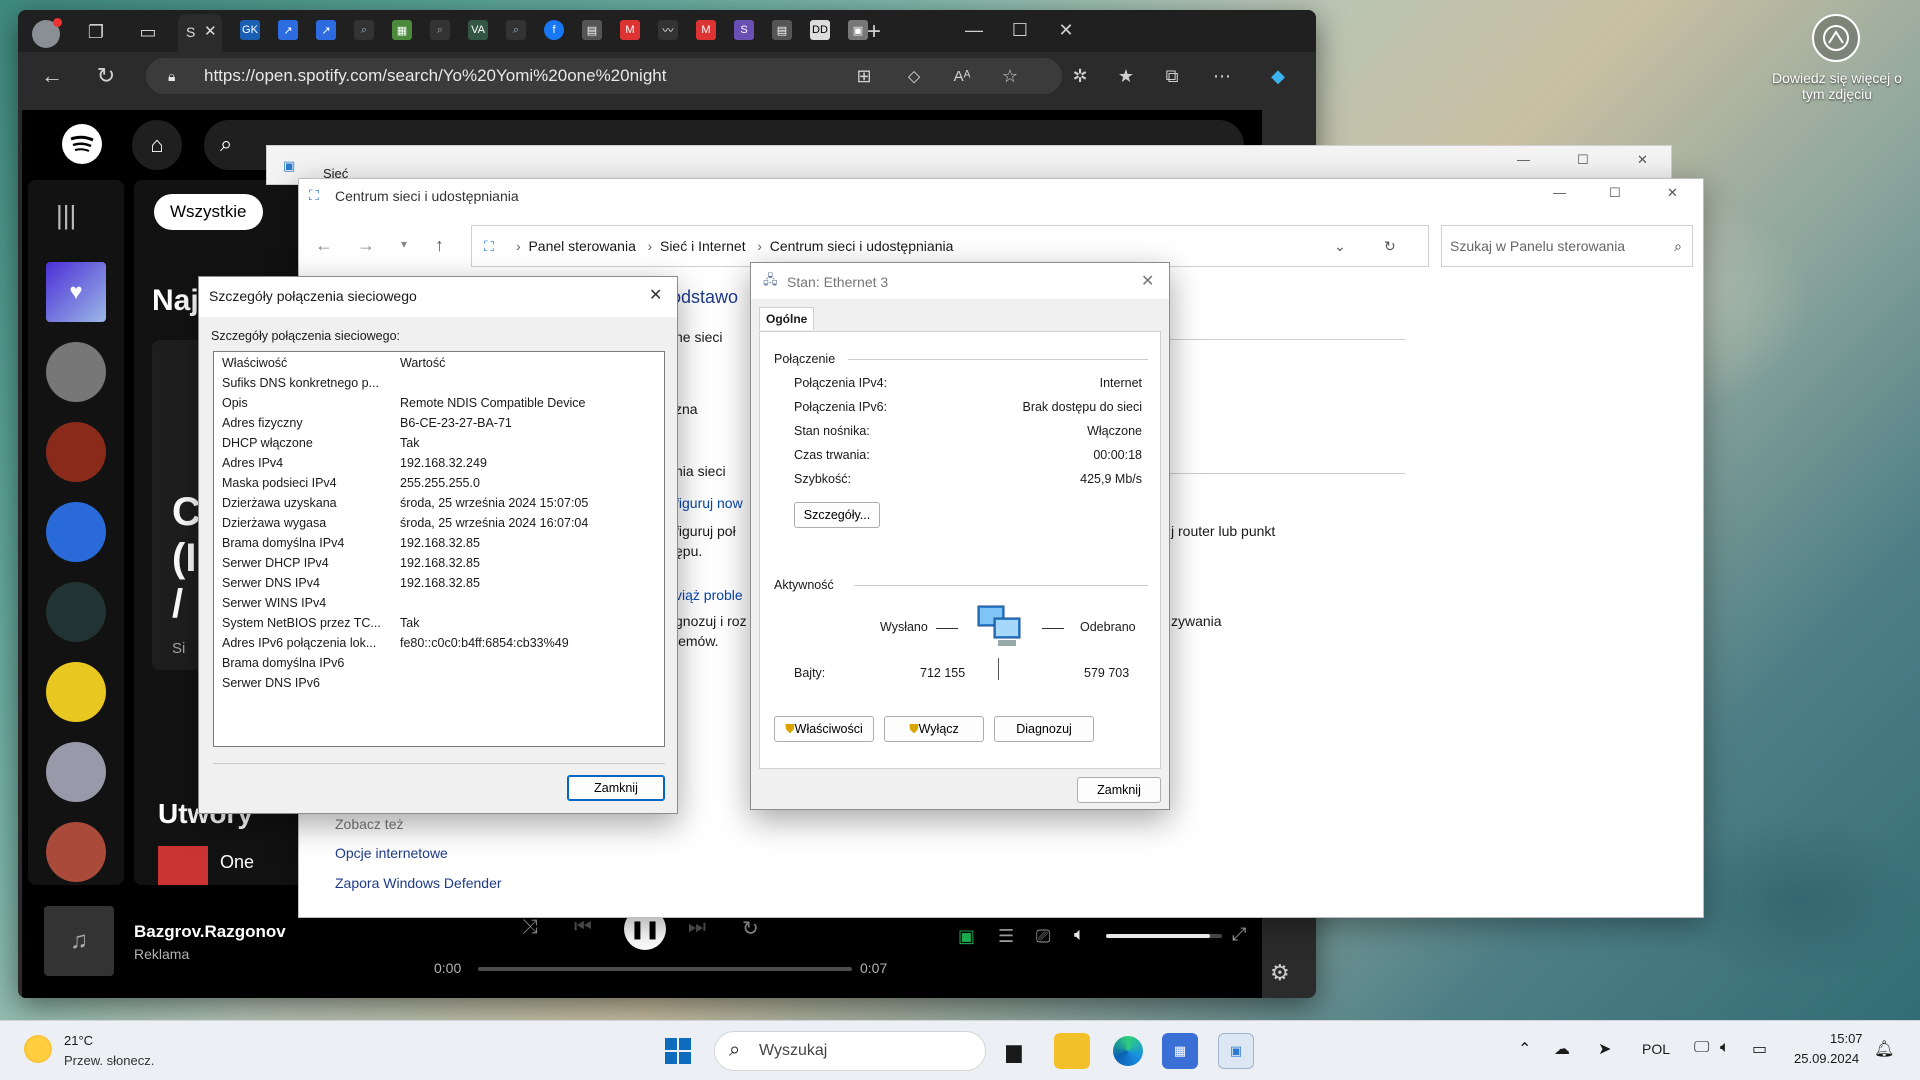 This screenshot has width=1920, height=1080. I want to click on profile-avatar, so click(47, 33).